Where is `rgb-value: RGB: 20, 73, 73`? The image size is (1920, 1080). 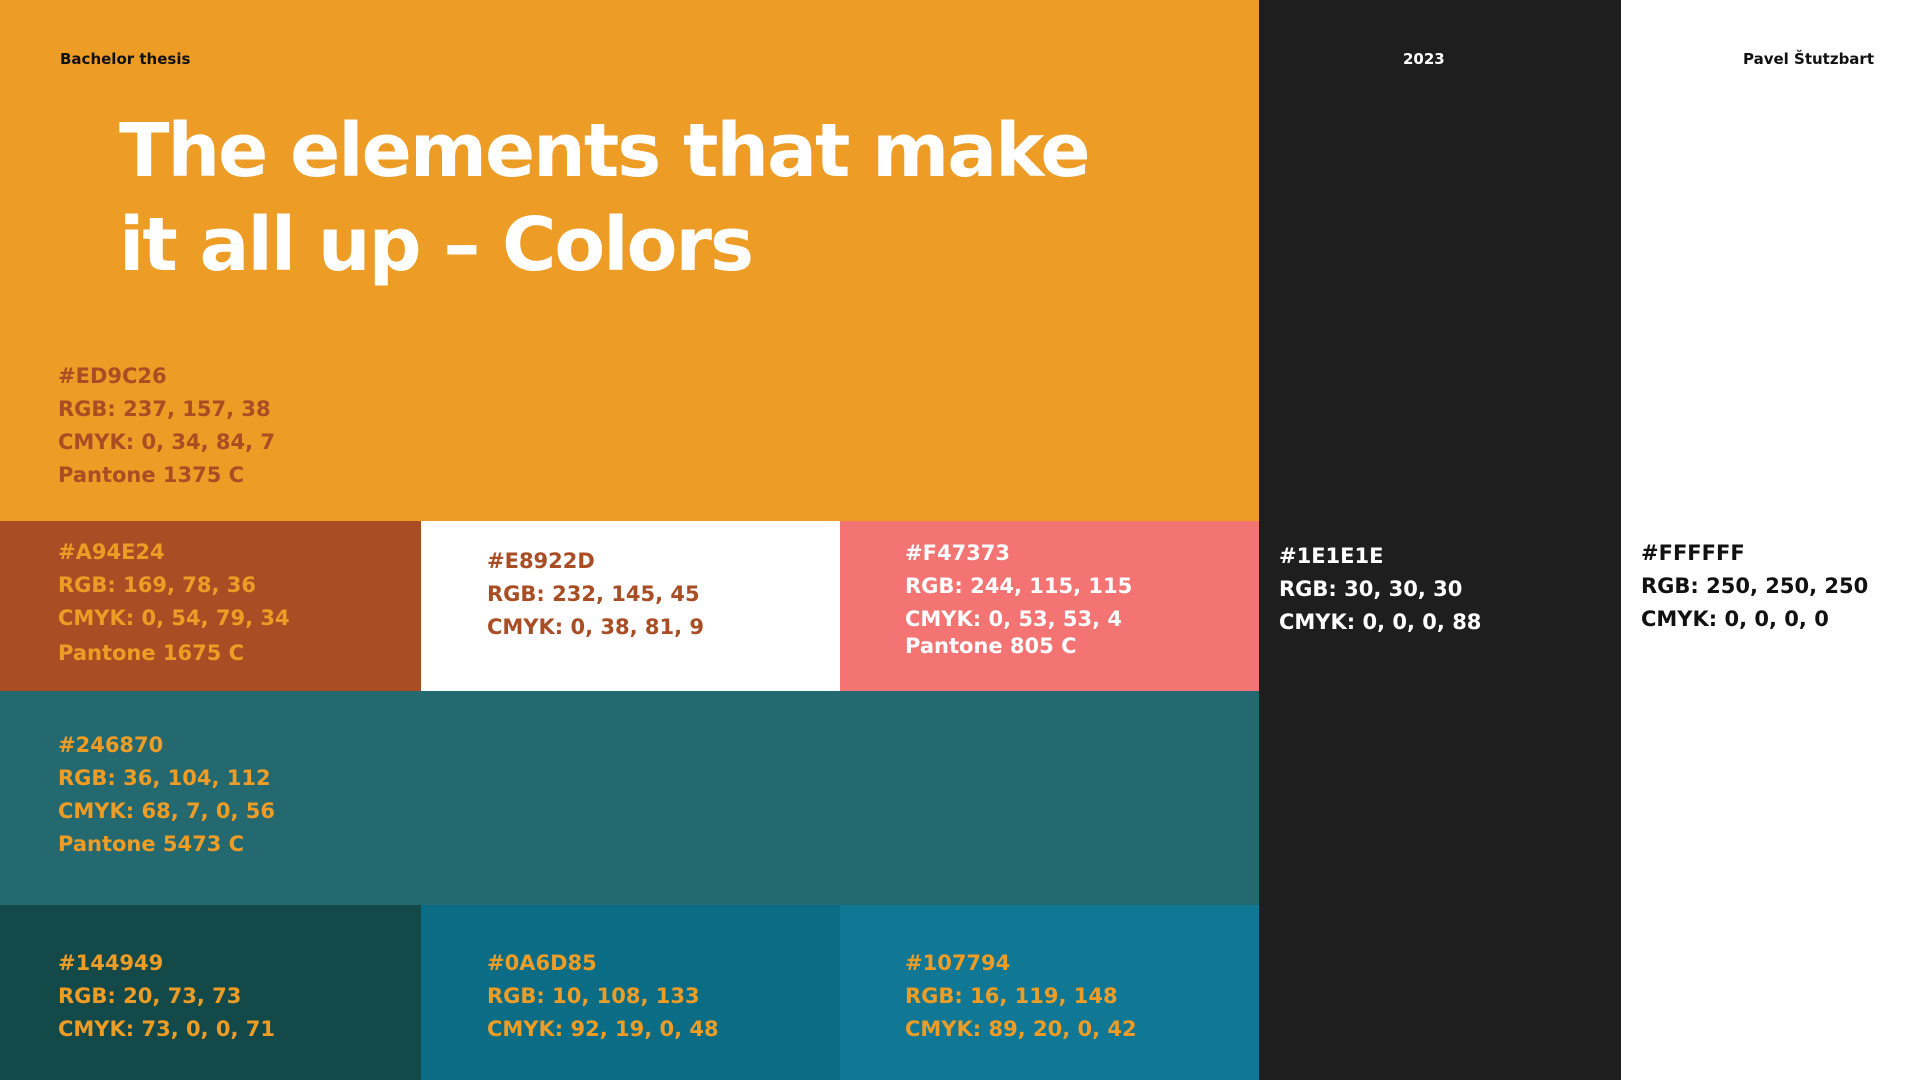
rgb-value: RGB: 20, 73, 73 is located at coordinates (150, 996).